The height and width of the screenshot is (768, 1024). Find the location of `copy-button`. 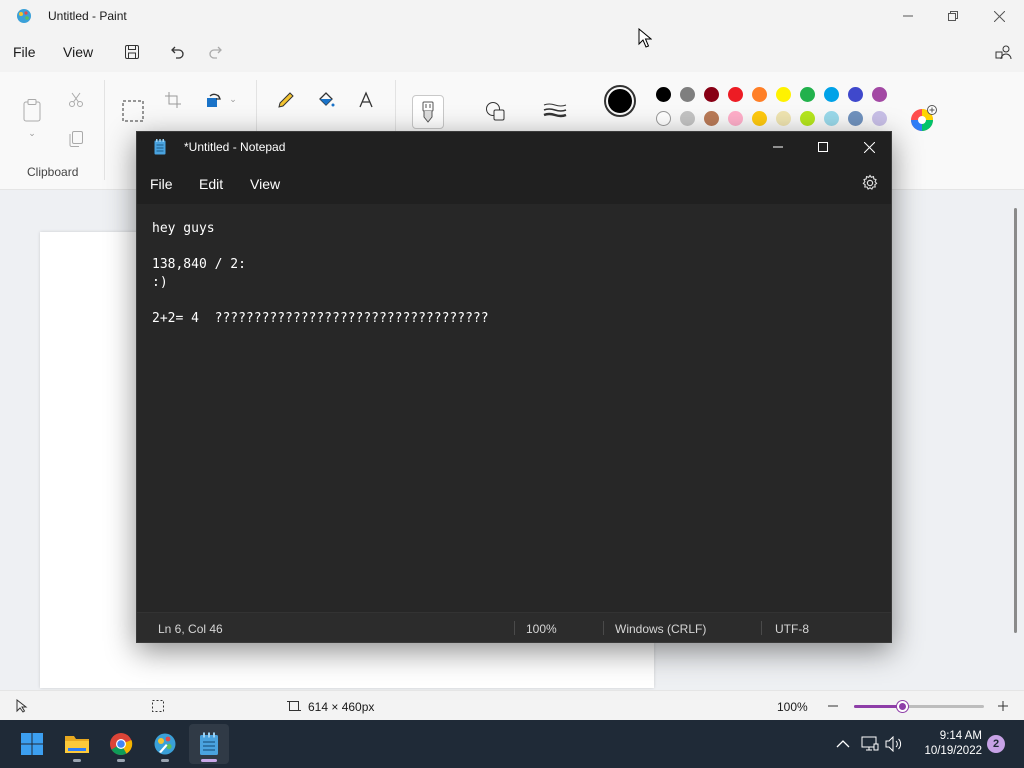

copy-button is located at coordinates (76, 139).